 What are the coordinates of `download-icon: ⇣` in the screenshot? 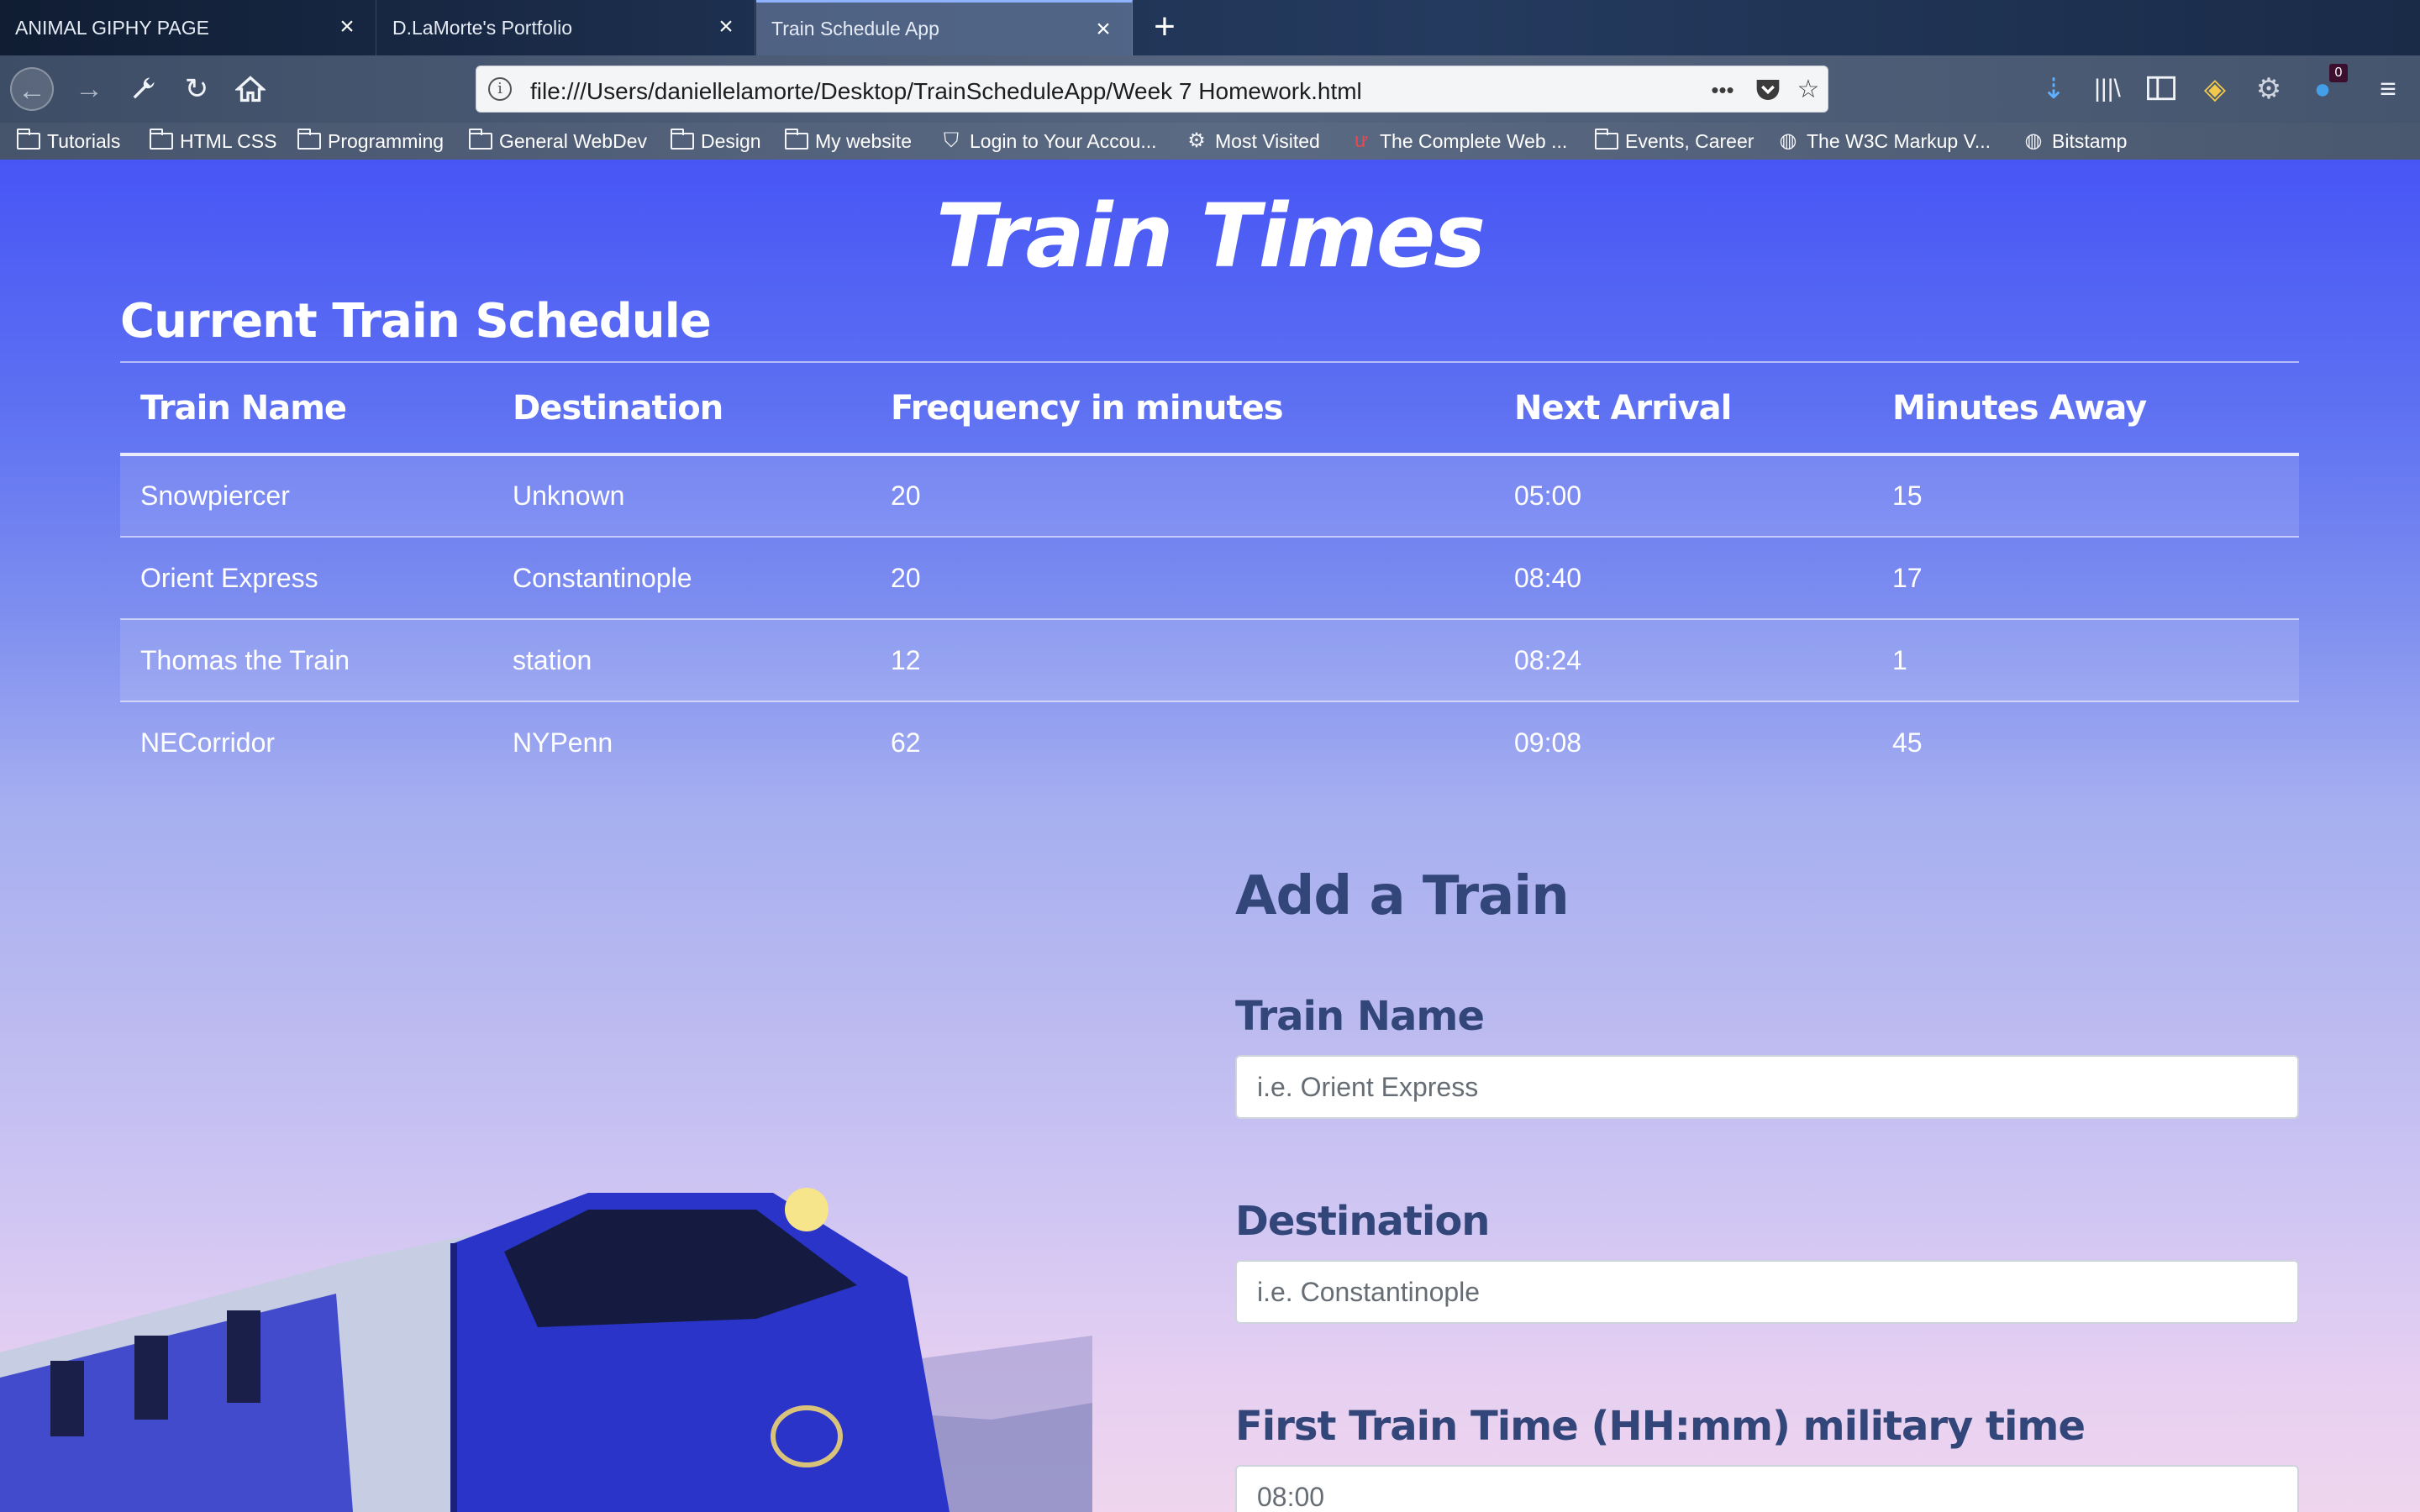 It's located at (2053, 89).